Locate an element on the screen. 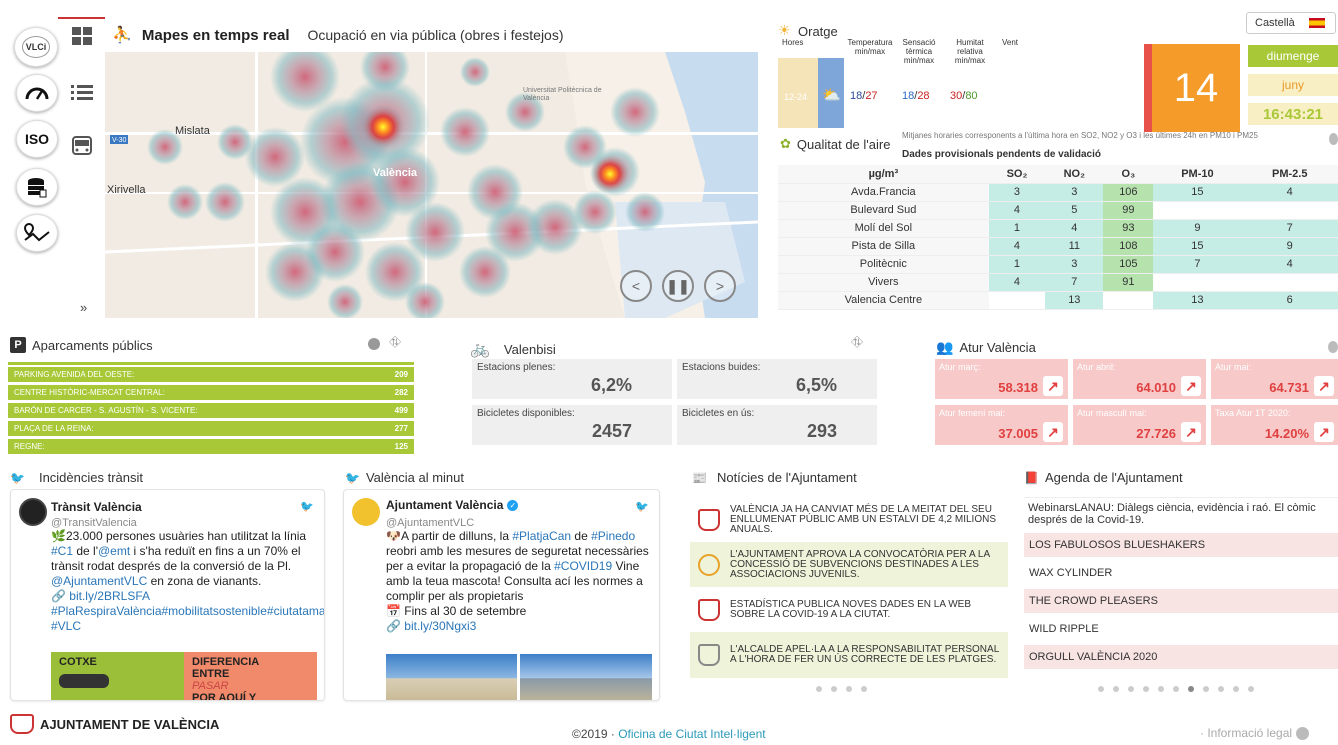 The height and width of the screenshot is (745, 1338). vlci-logo: VLCi is located at coordinates (36, 47).